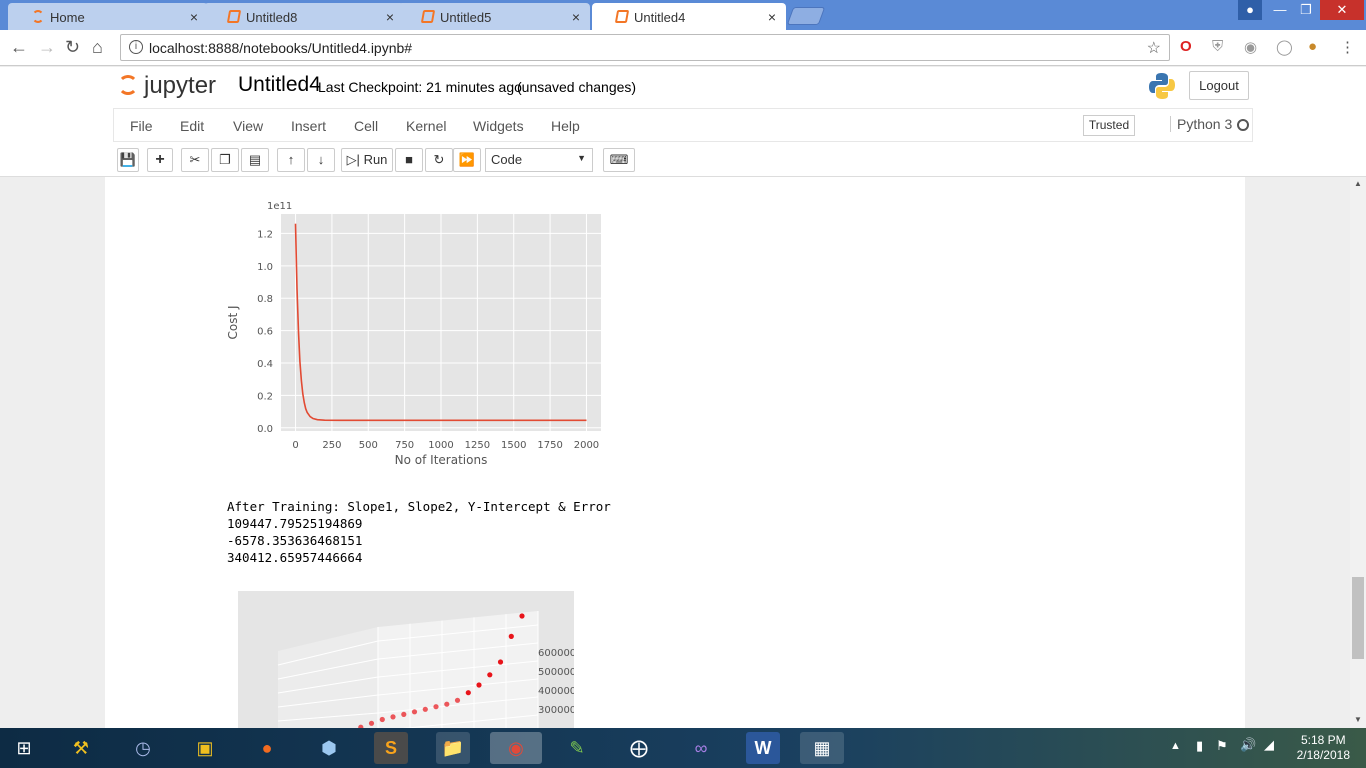 This screenshot has width=1366, height=768. Describe the element at coordinates (391, 748) in the screenshot. I see `sublime-icon: S` at that location.